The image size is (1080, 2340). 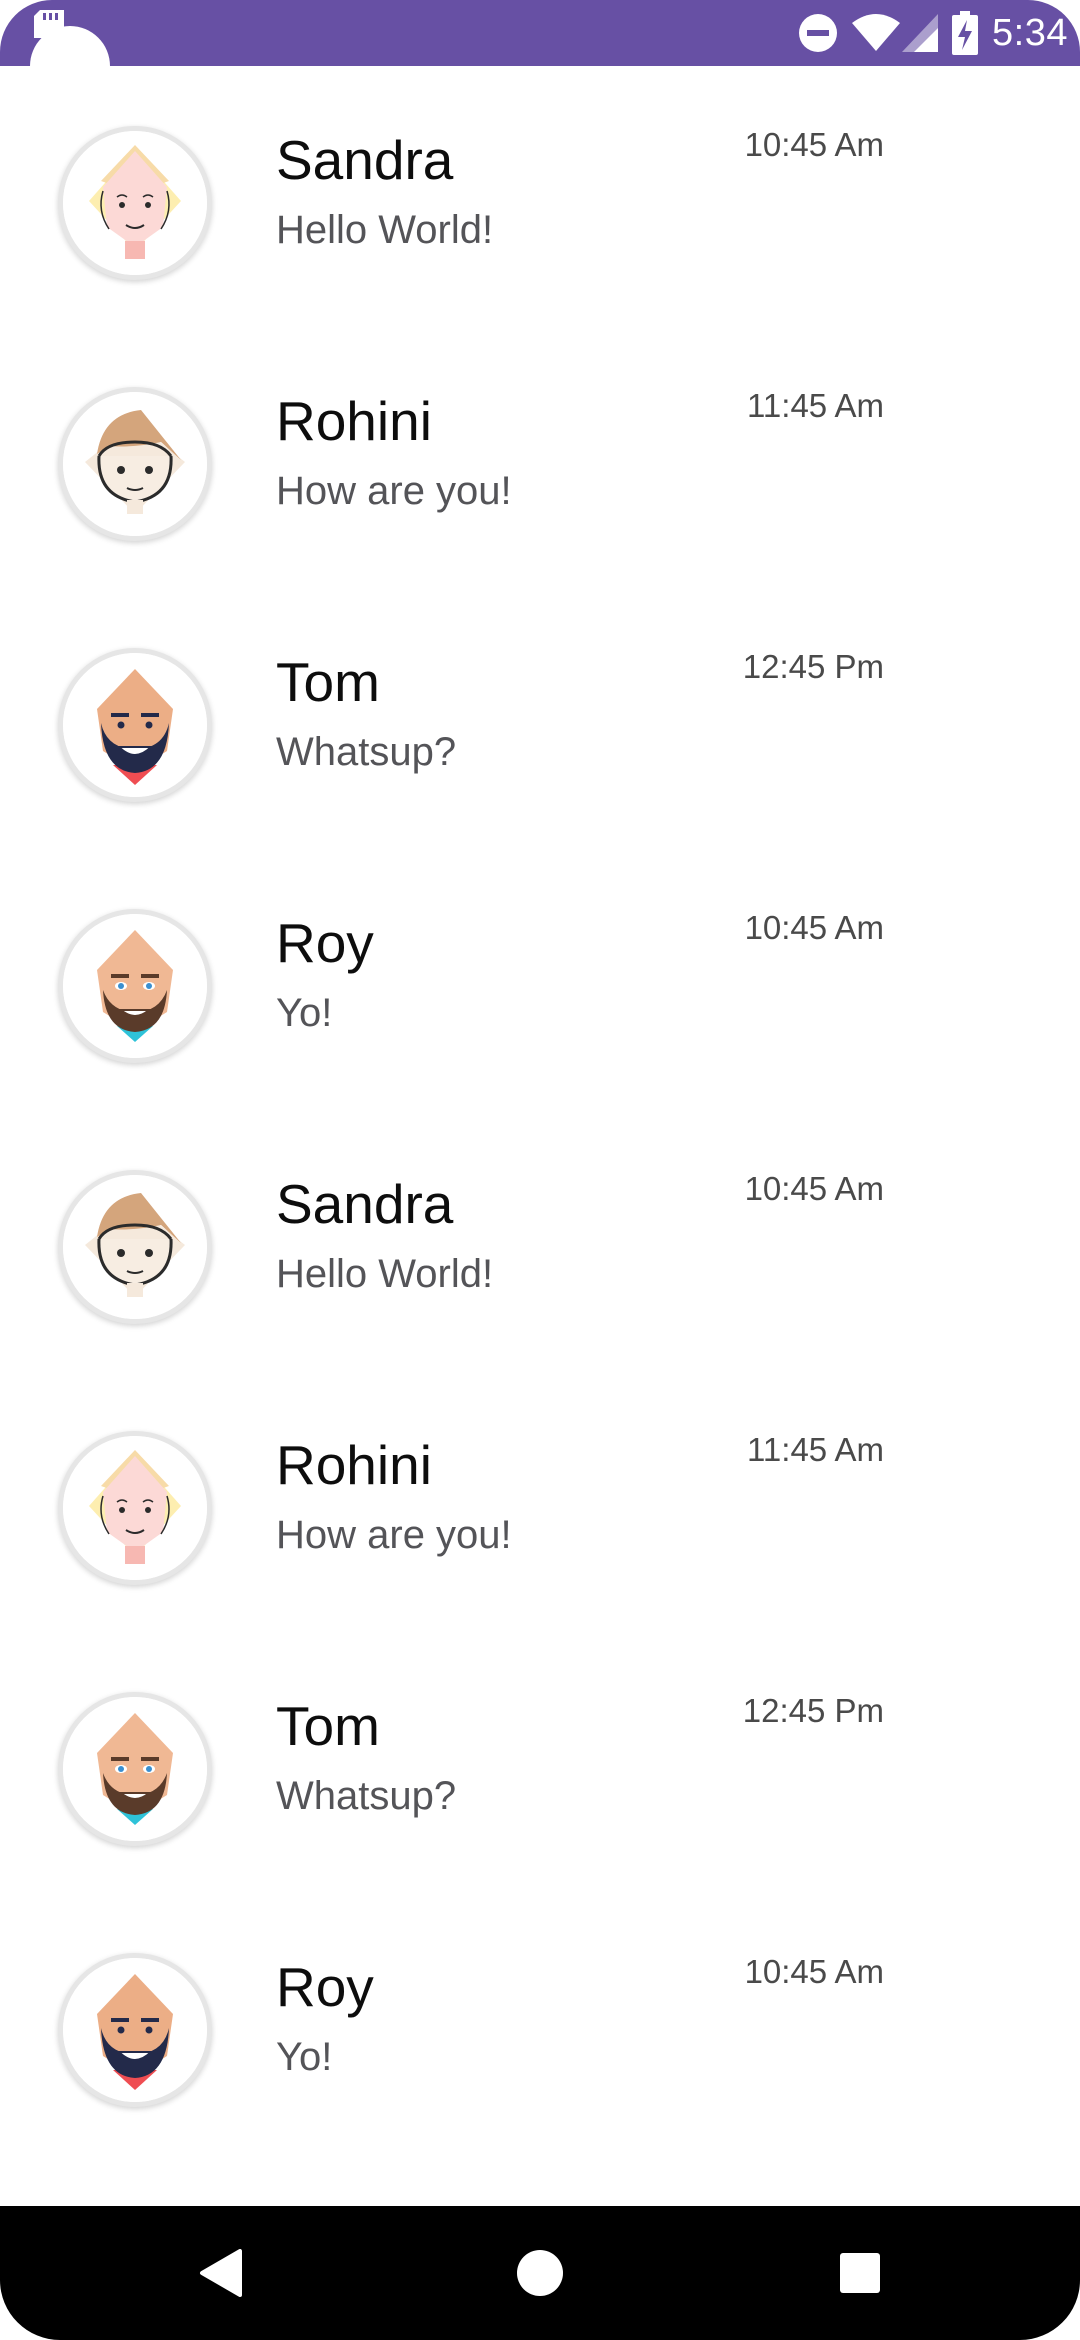 I want to click on home-button, so click(x=540, y=2273).